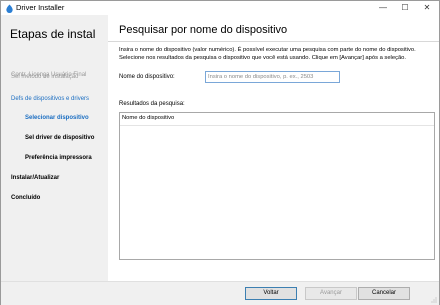 The width and height of the screenshot is (440, 305). What do you see at coordinates (50, 99) in the screenshot?
I see `step-device-driver-settings: Defs de dispositivos e drivers` at bounding box center [50, 99].